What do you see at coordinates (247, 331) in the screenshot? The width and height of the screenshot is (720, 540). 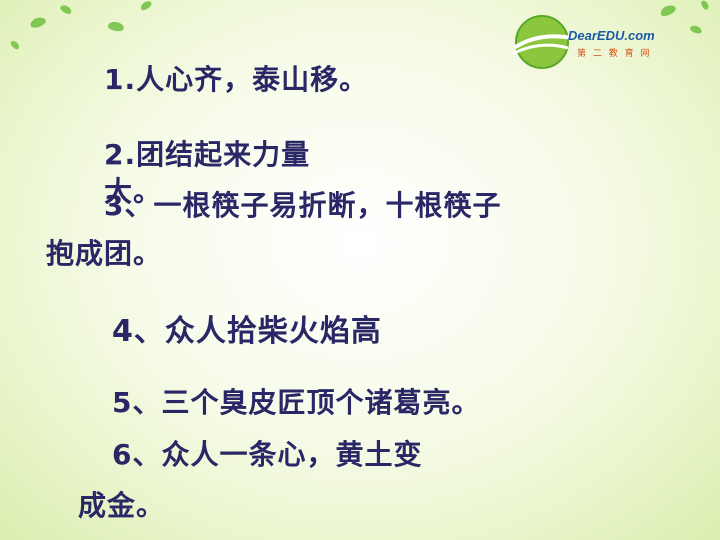 I see `proverb-4: 4、众人拾柴火焰高` at bounding box center [247, 331].